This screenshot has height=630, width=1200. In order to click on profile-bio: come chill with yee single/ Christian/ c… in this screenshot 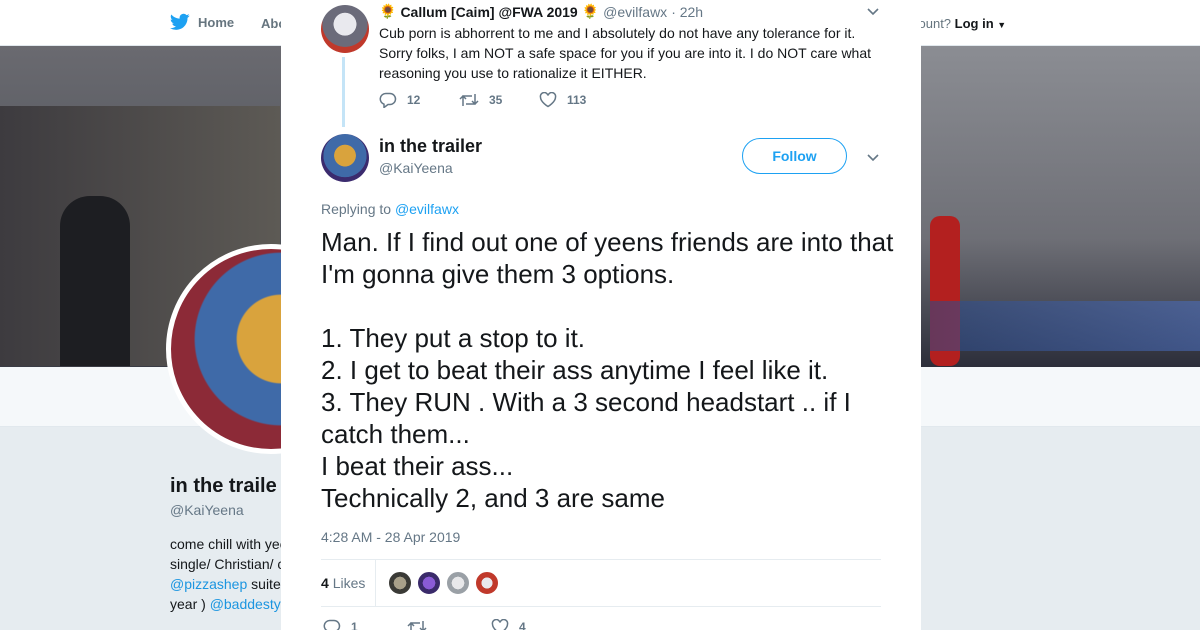, I will do `click(230, 574)`.